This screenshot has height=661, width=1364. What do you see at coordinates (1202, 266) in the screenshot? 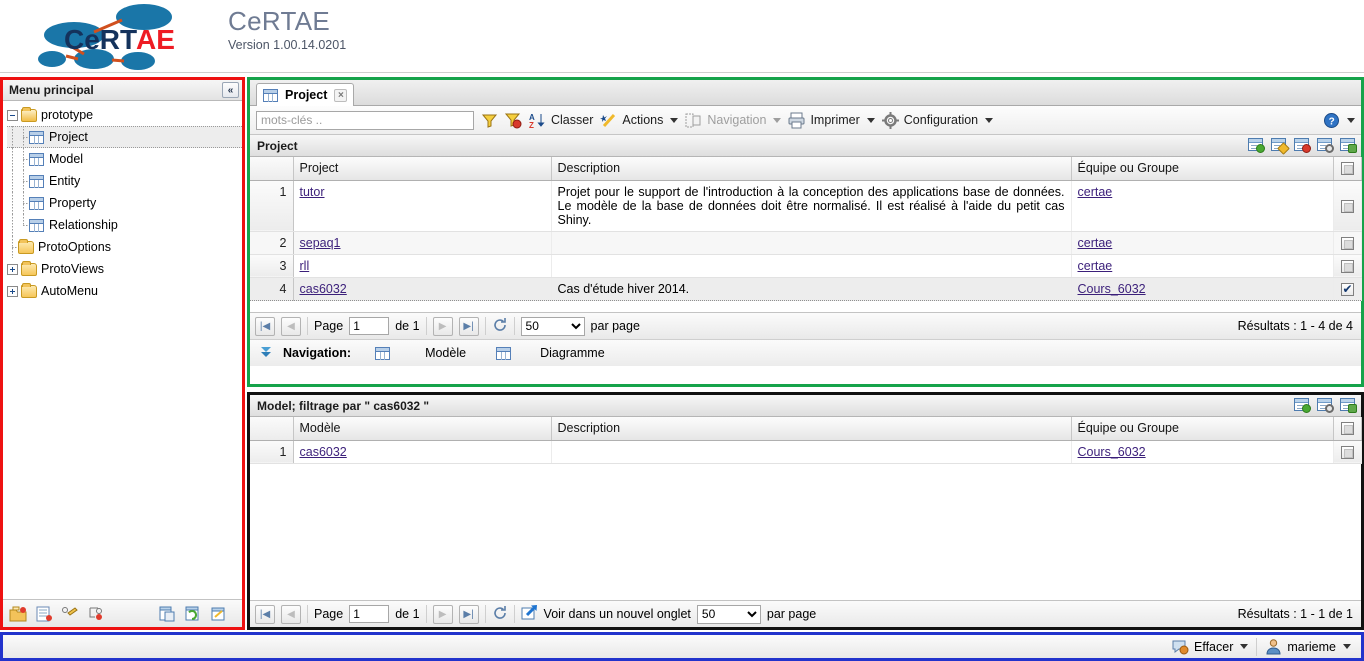
I see `cell-team: certae` at bounding box center [1202, 266].